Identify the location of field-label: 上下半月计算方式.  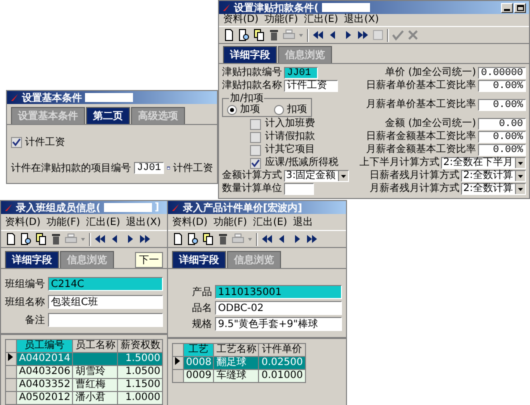
(399, 163).